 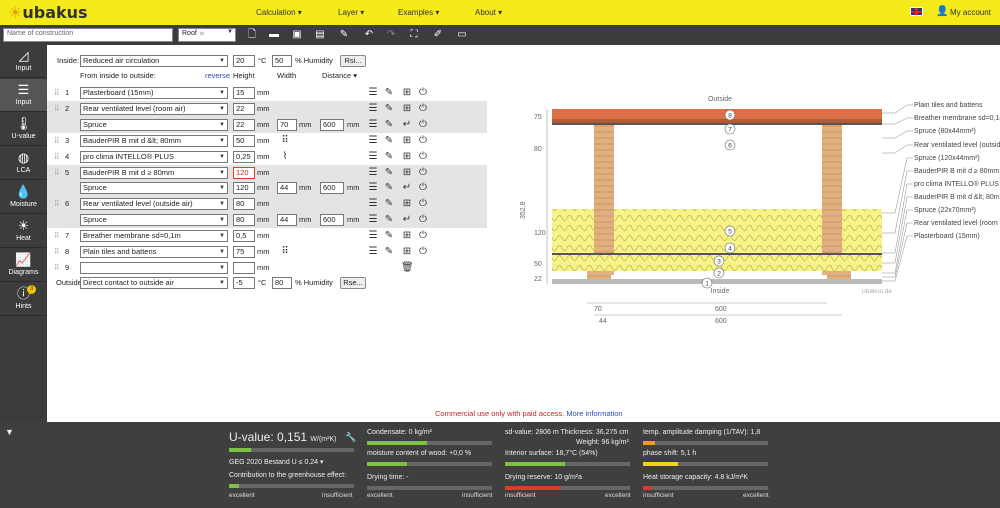 I want to click on sidebar-item-input-2: ☰ Input, so click(x=23, y=95).